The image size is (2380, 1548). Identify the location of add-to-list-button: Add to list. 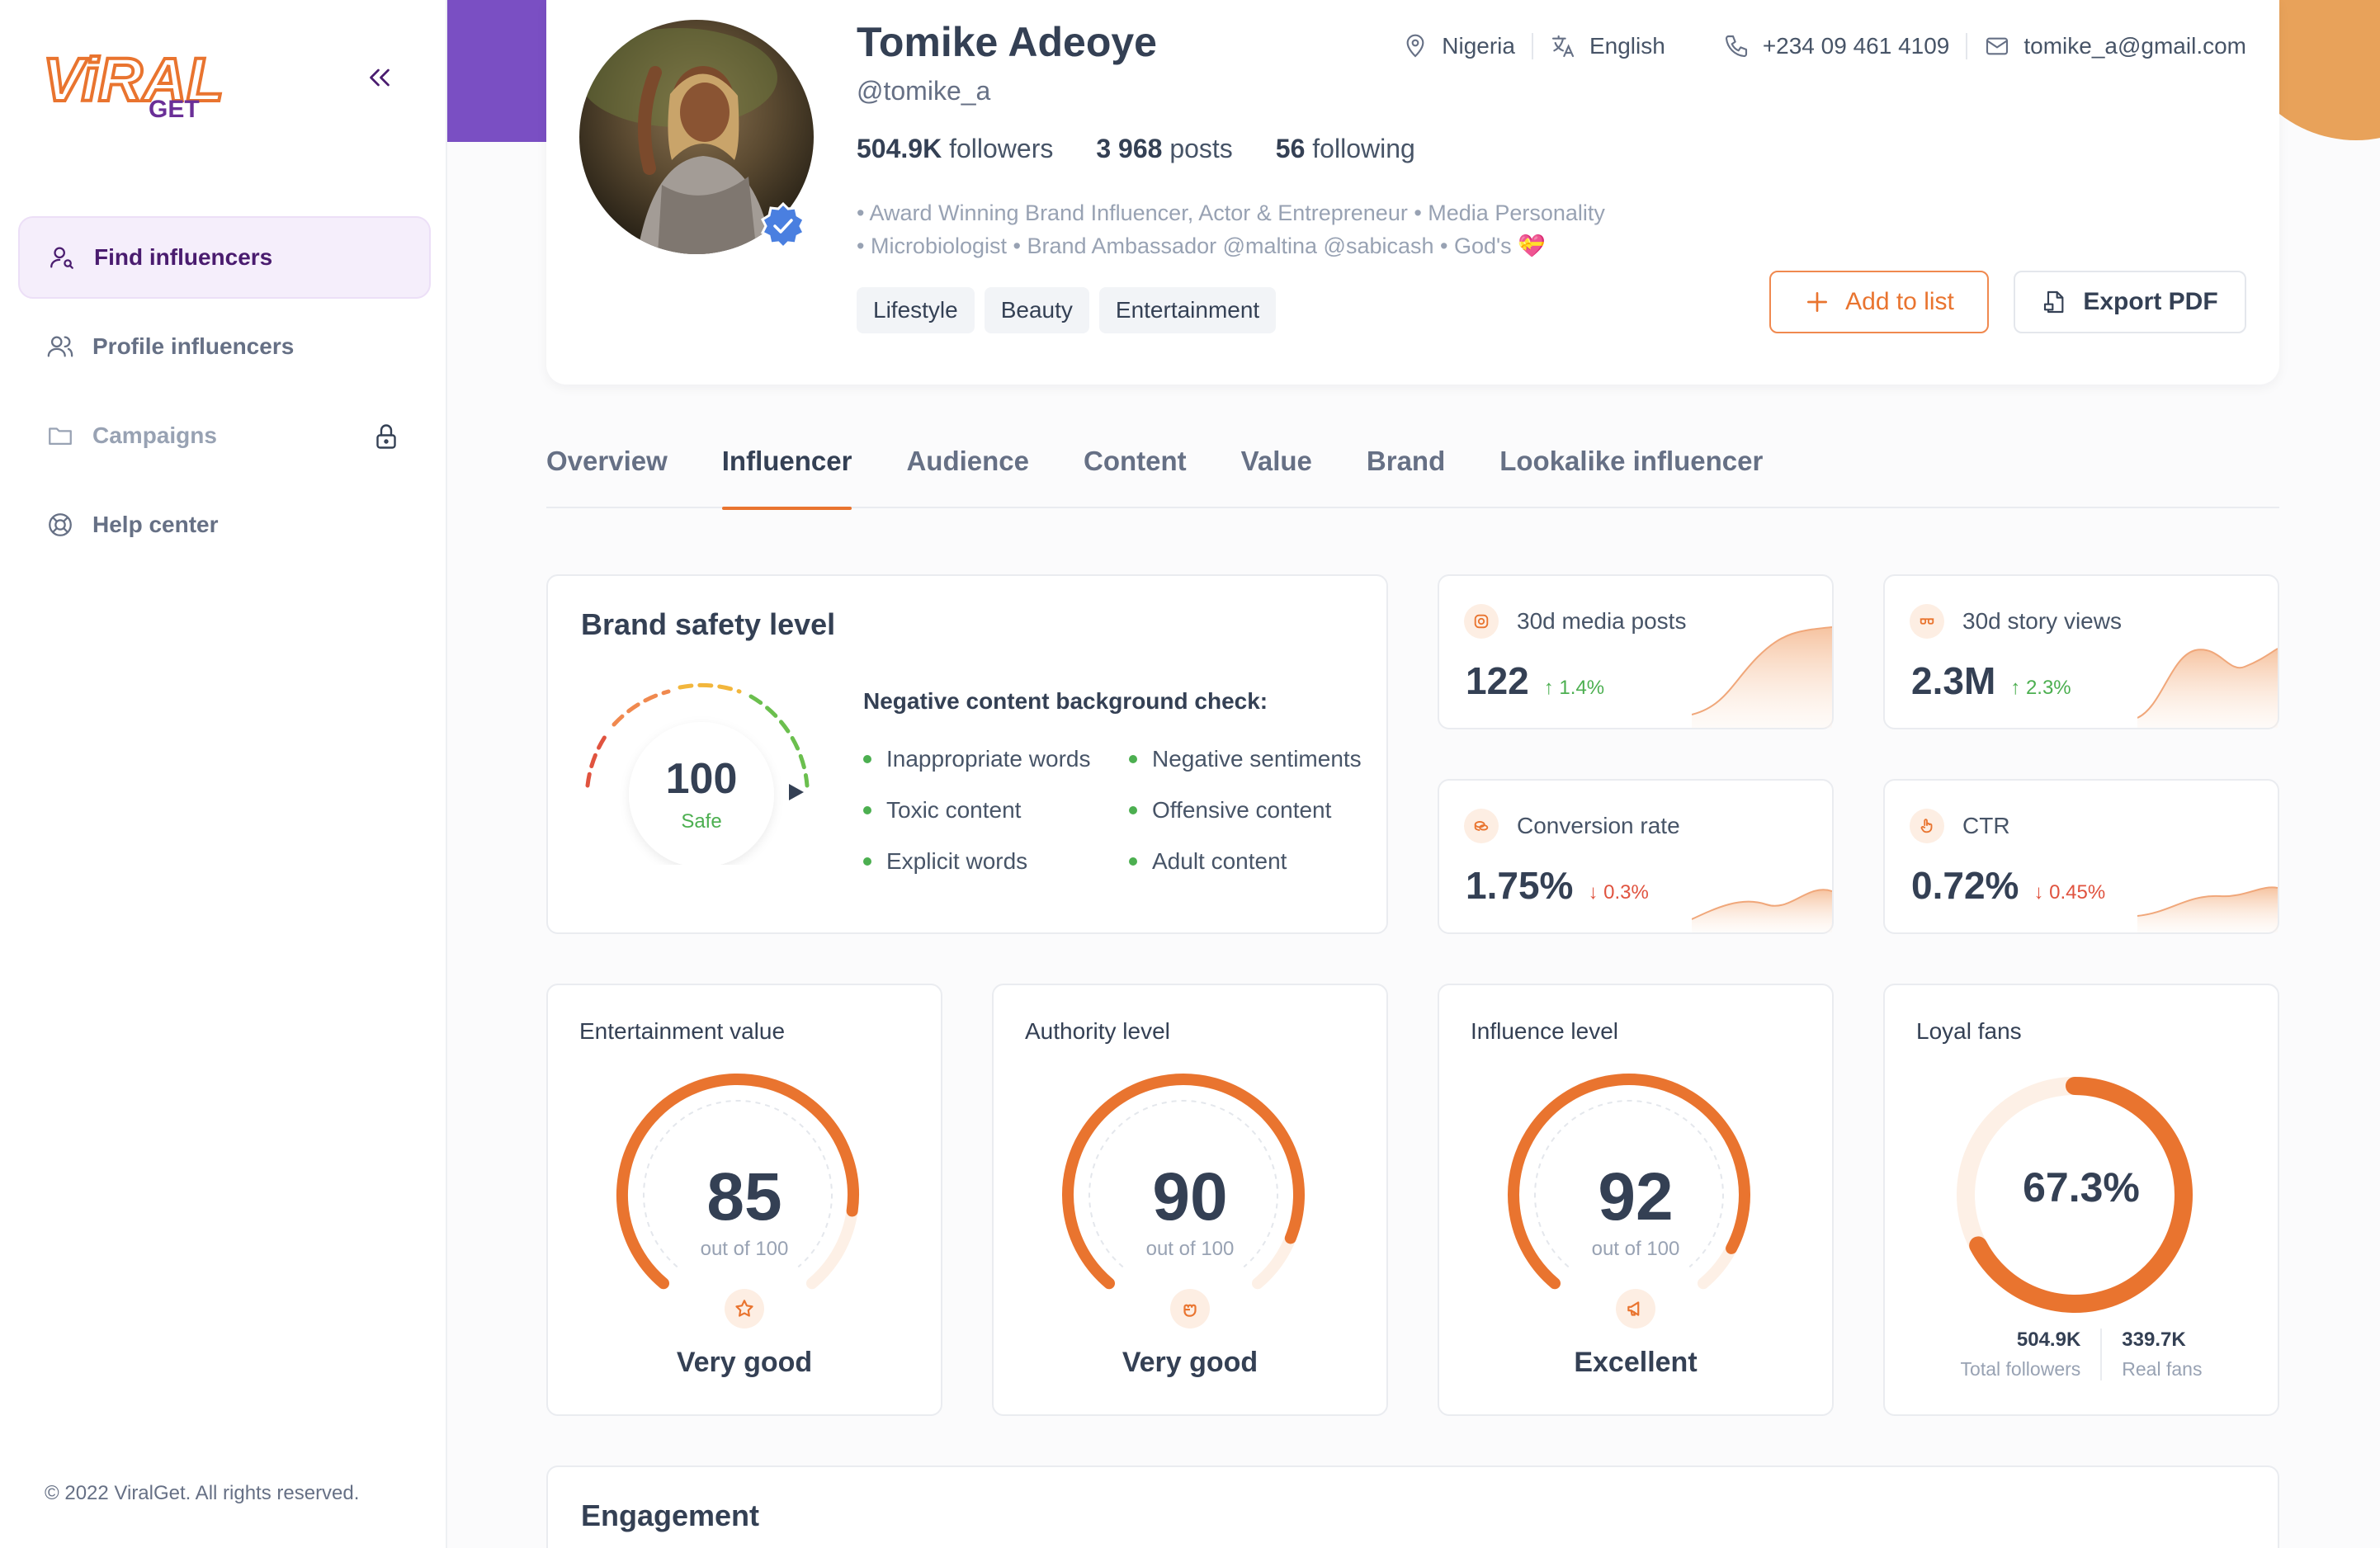
(1879, 302).